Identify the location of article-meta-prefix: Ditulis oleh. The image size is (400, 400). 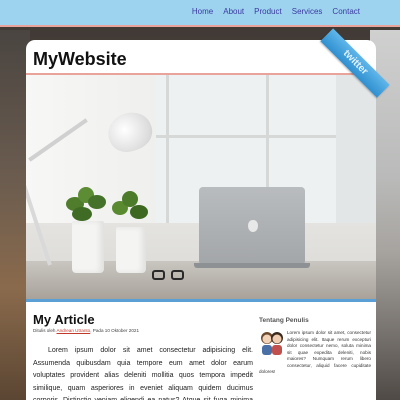
(44, 330).